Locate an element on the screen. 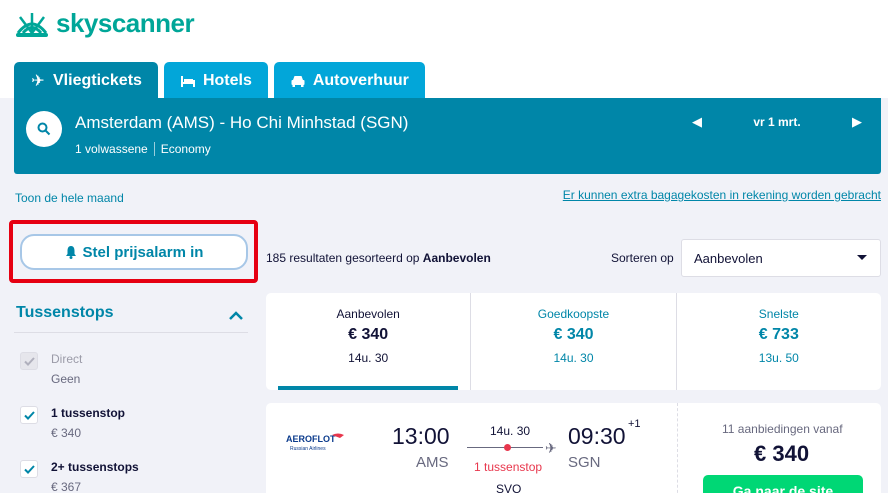 The image size is (888, 493). active-tab-indicator is located at coordinates (368, 388).